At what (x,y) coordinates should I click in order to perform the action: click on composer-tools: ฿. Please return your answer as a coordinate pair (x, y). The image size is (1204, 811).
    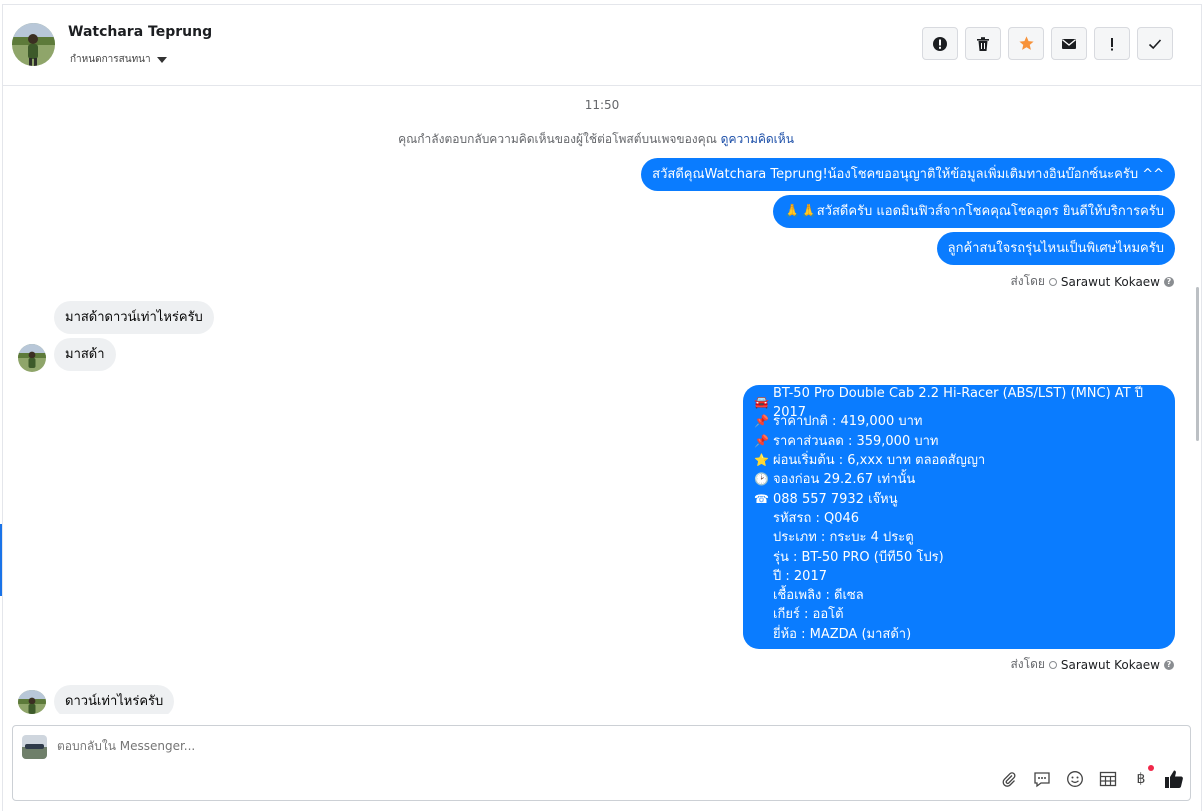
    Looking at the image, I should click on (1091, 777).